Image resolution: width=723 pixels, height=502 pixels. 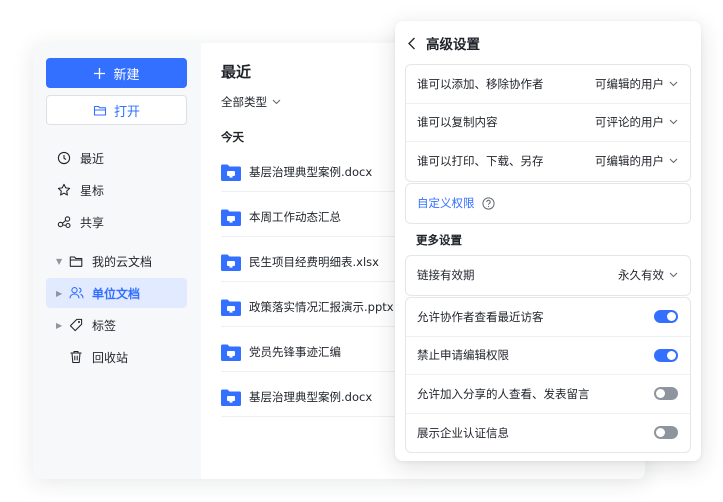 What do you see at coordinates (76, 325) in the screenshot?
I see `tag-icon` at bounding box center [76, 325].